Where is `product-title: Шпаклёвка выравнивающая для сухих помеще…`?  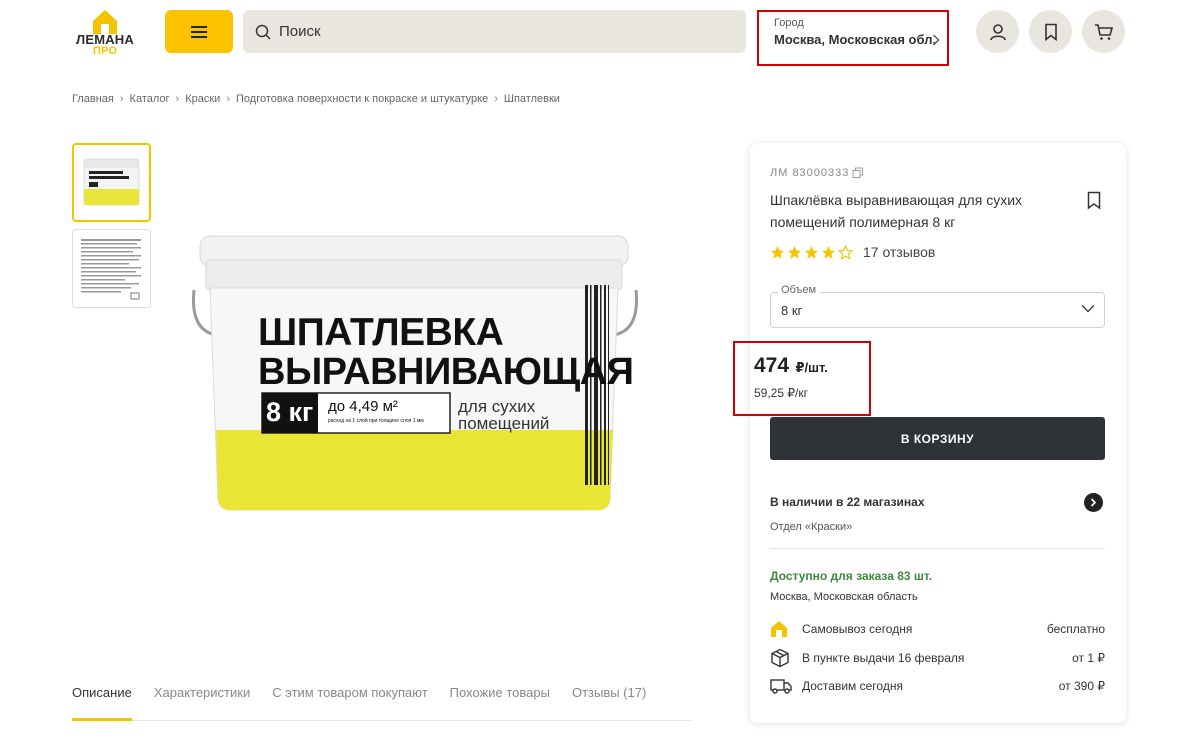 product-title: Шпаклёвка выравнивающая для сухих помеще… is located at coordinates (896, 211).